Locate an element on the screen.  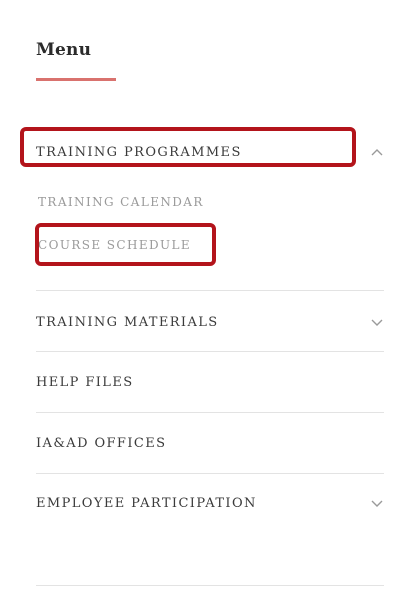
chevron-up-icon is located at coordinates (377, 153).